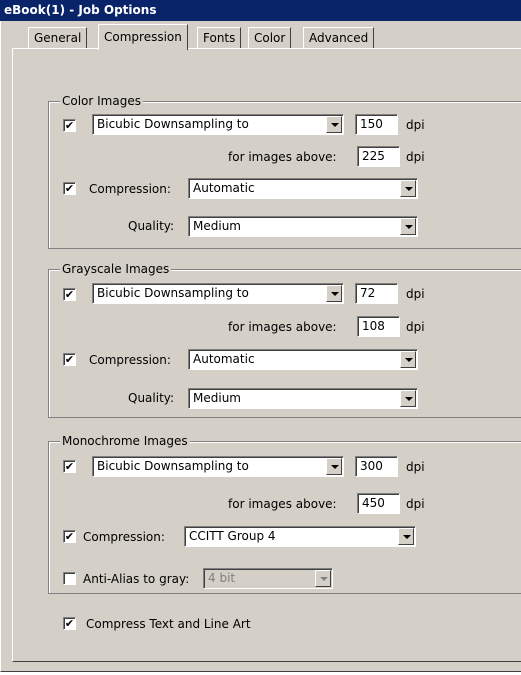  What do you see at coordinates (116, 269) in the screenshot?
I see `grayscale-images-legend: Grayscale Images` at bounding box center [116, 269].